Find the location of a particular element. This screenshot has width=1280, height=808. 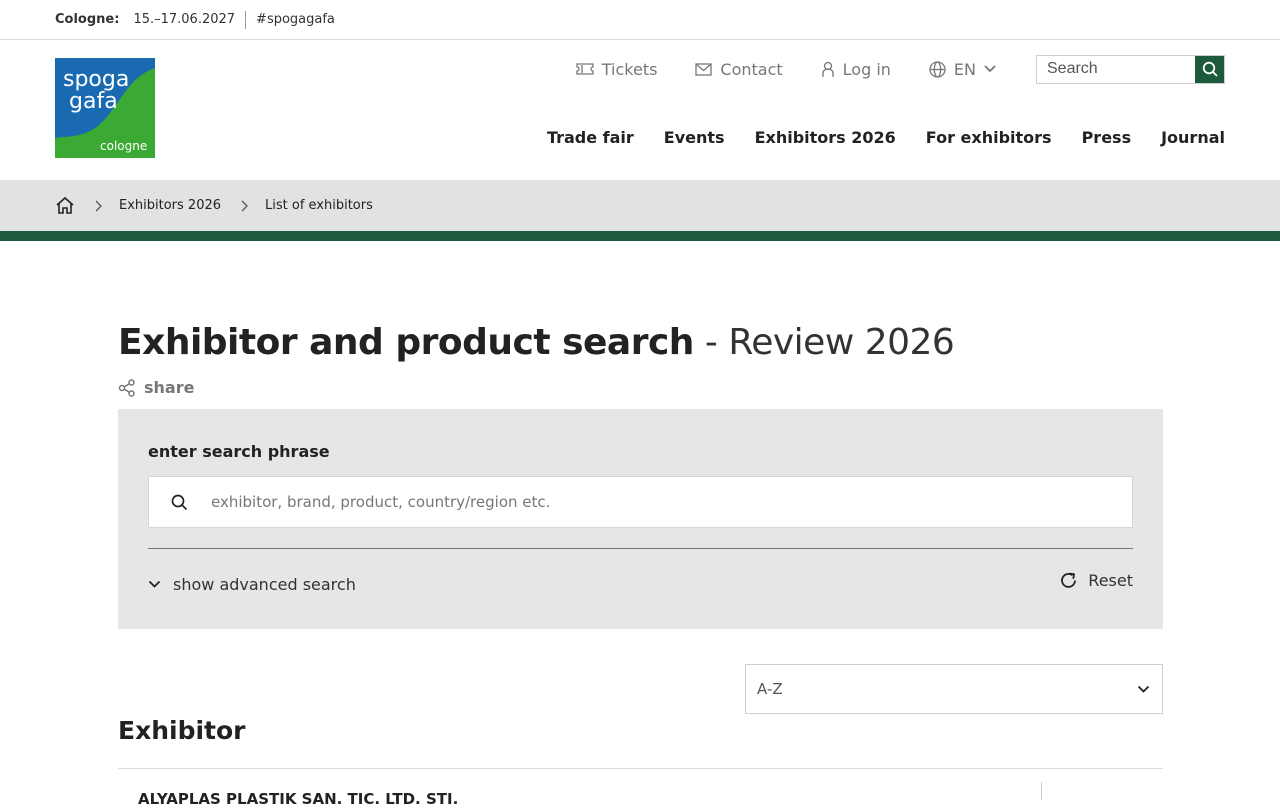

header-search-input is located at coordinates (1116, 69).